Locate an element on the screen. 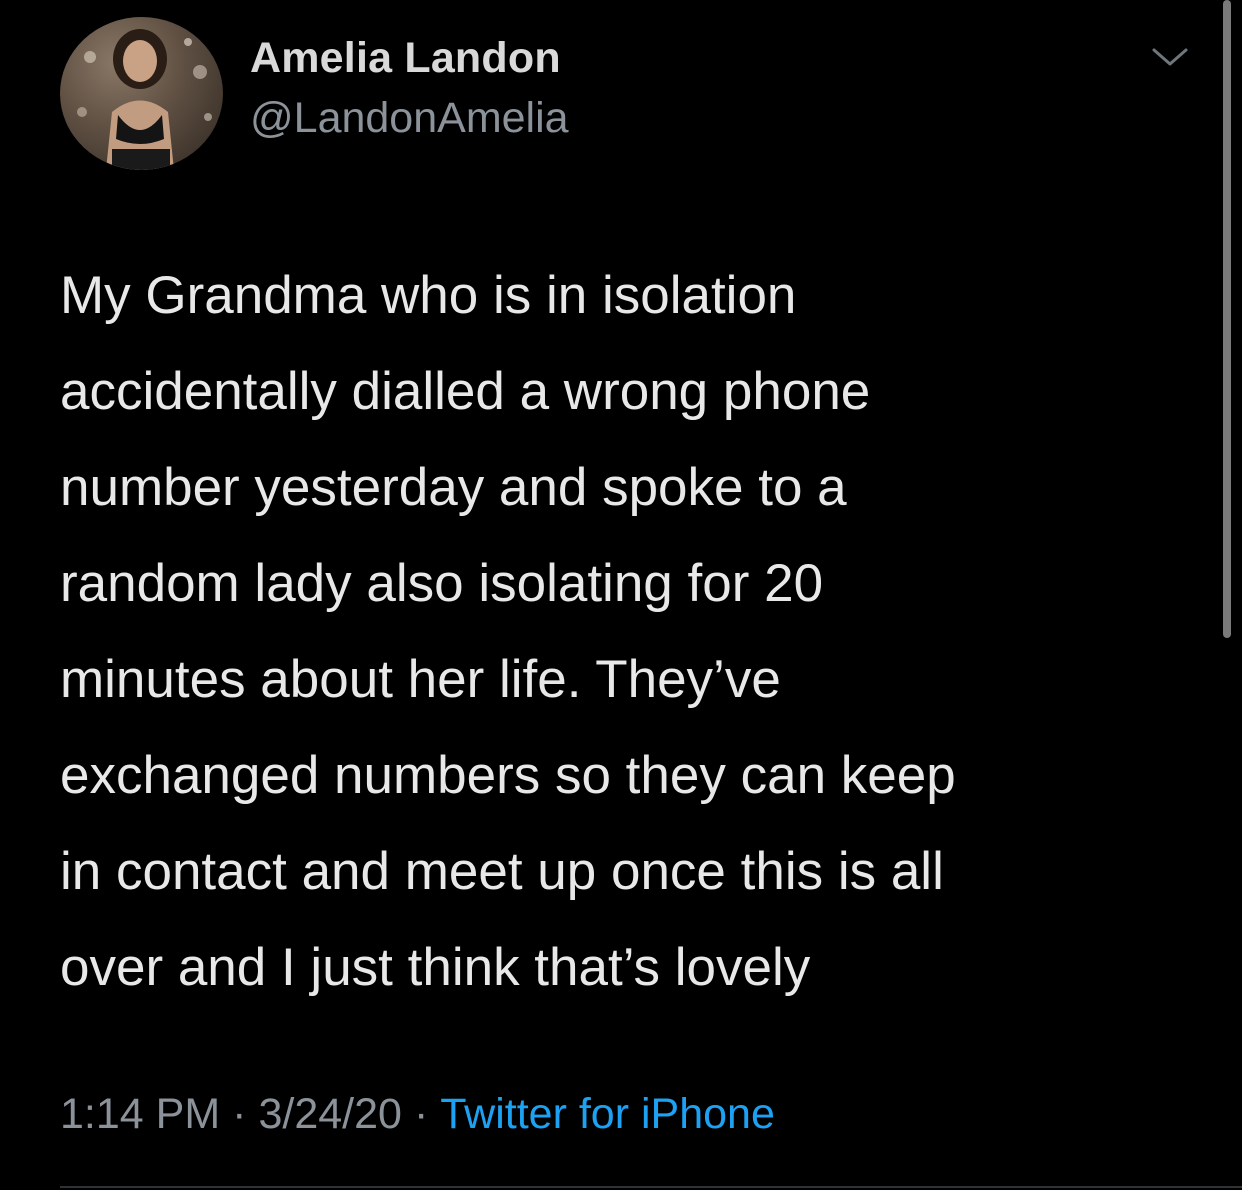  chevron-down-icon is located at coordinates (1170, 57).